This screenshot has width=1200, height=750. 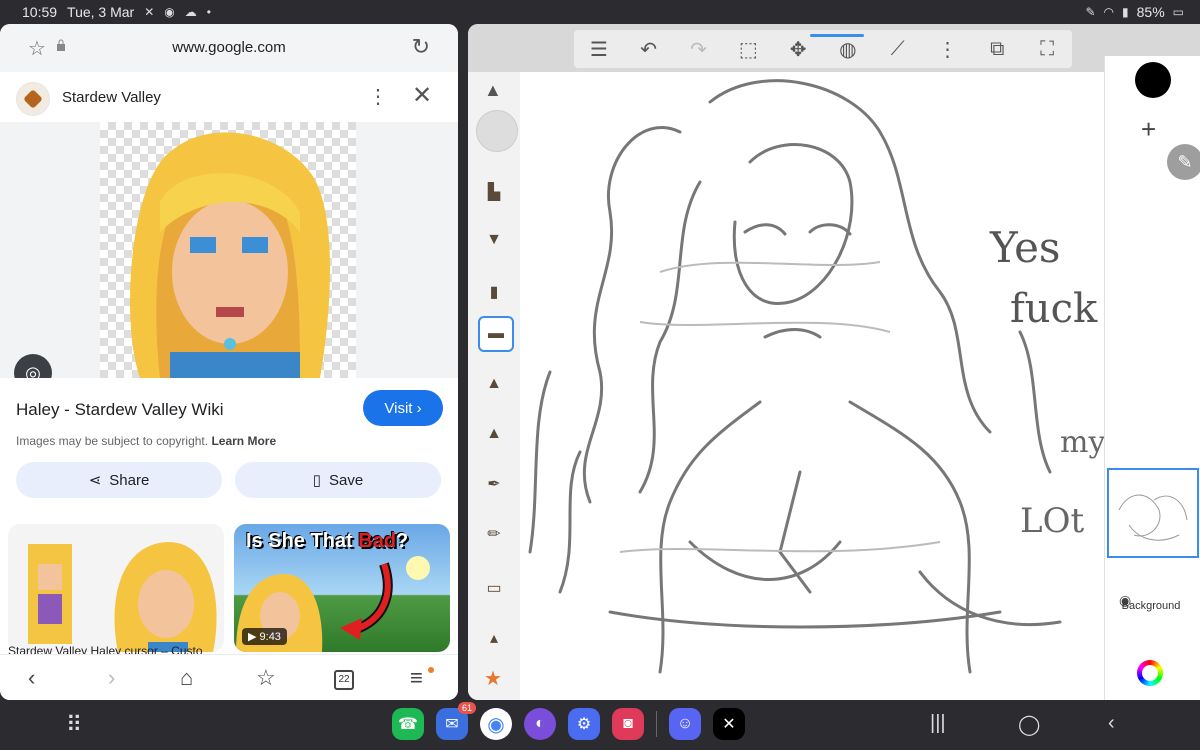 I want to click on color-wheel-icon, so click(x=1150, y=673).